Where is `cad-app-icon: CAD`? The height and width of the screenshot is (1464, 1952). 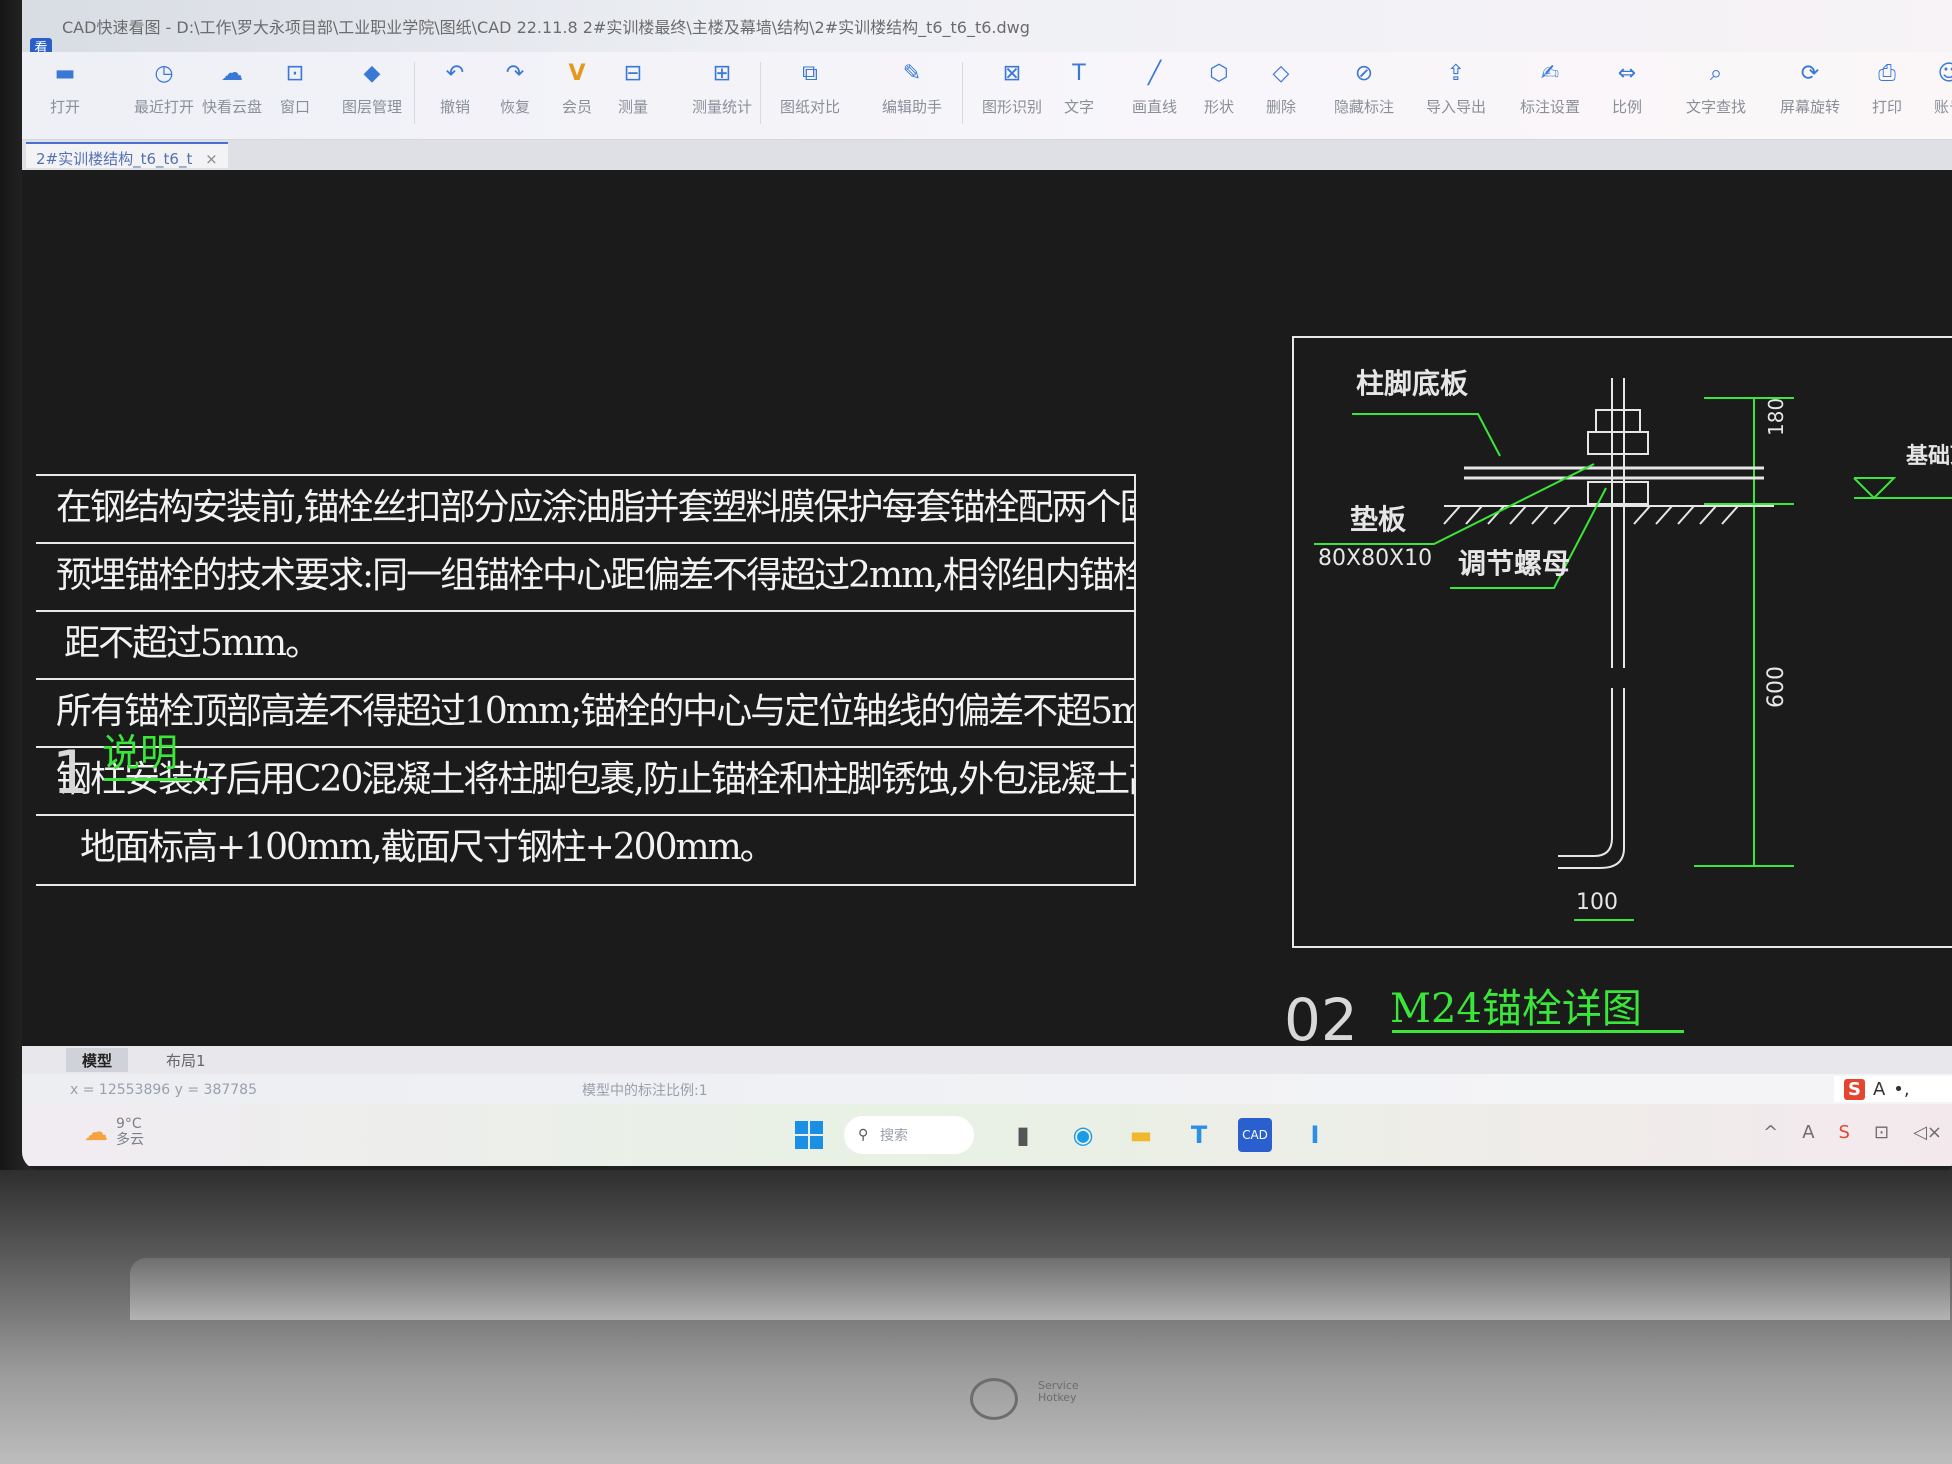
cad-app-icon: CAD is located at coordinates (1255, 1135).